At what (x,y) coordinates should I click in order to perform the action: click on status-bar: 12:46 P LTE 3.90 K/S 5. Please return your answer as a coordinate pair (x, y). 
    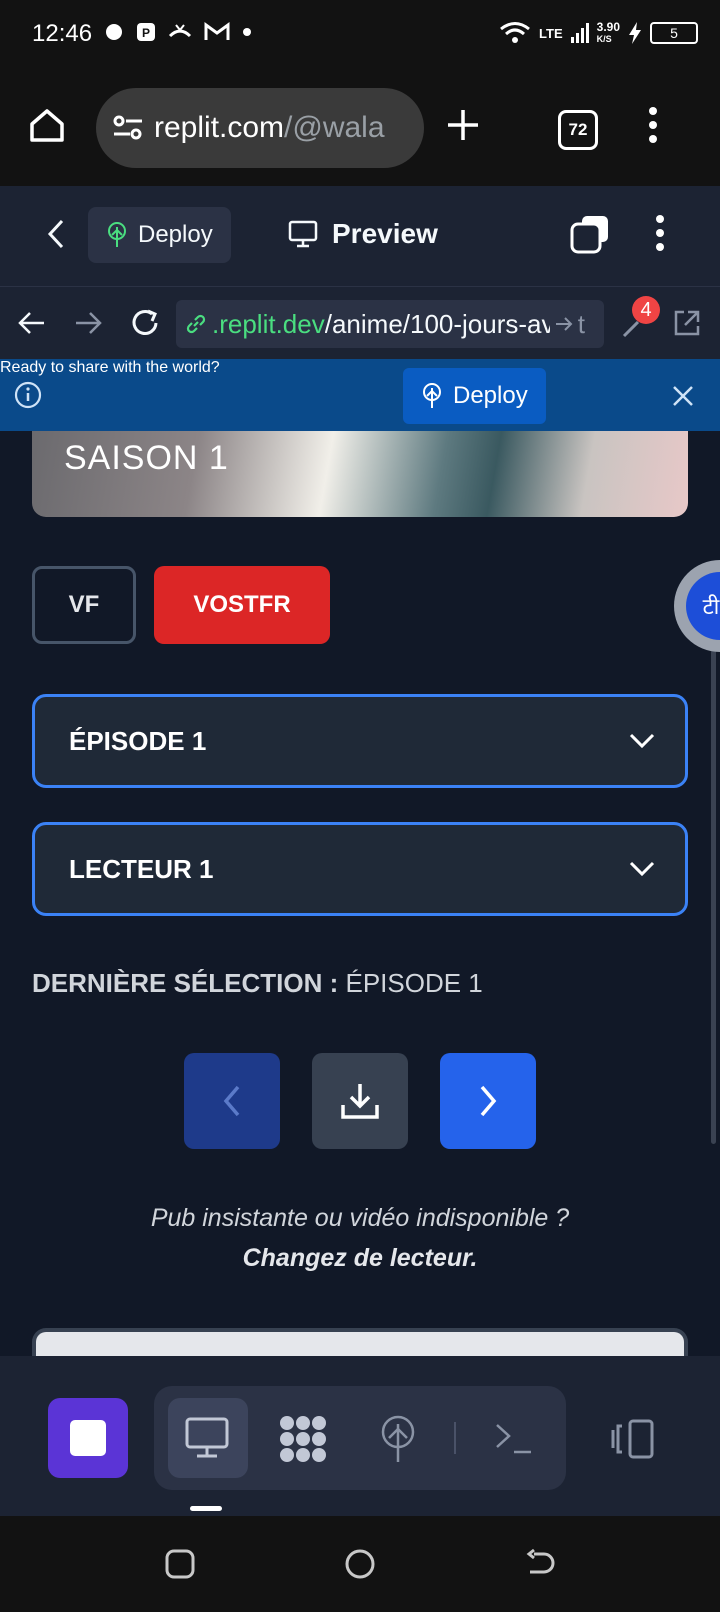
    Looking at the image, I should click on (360, 36).